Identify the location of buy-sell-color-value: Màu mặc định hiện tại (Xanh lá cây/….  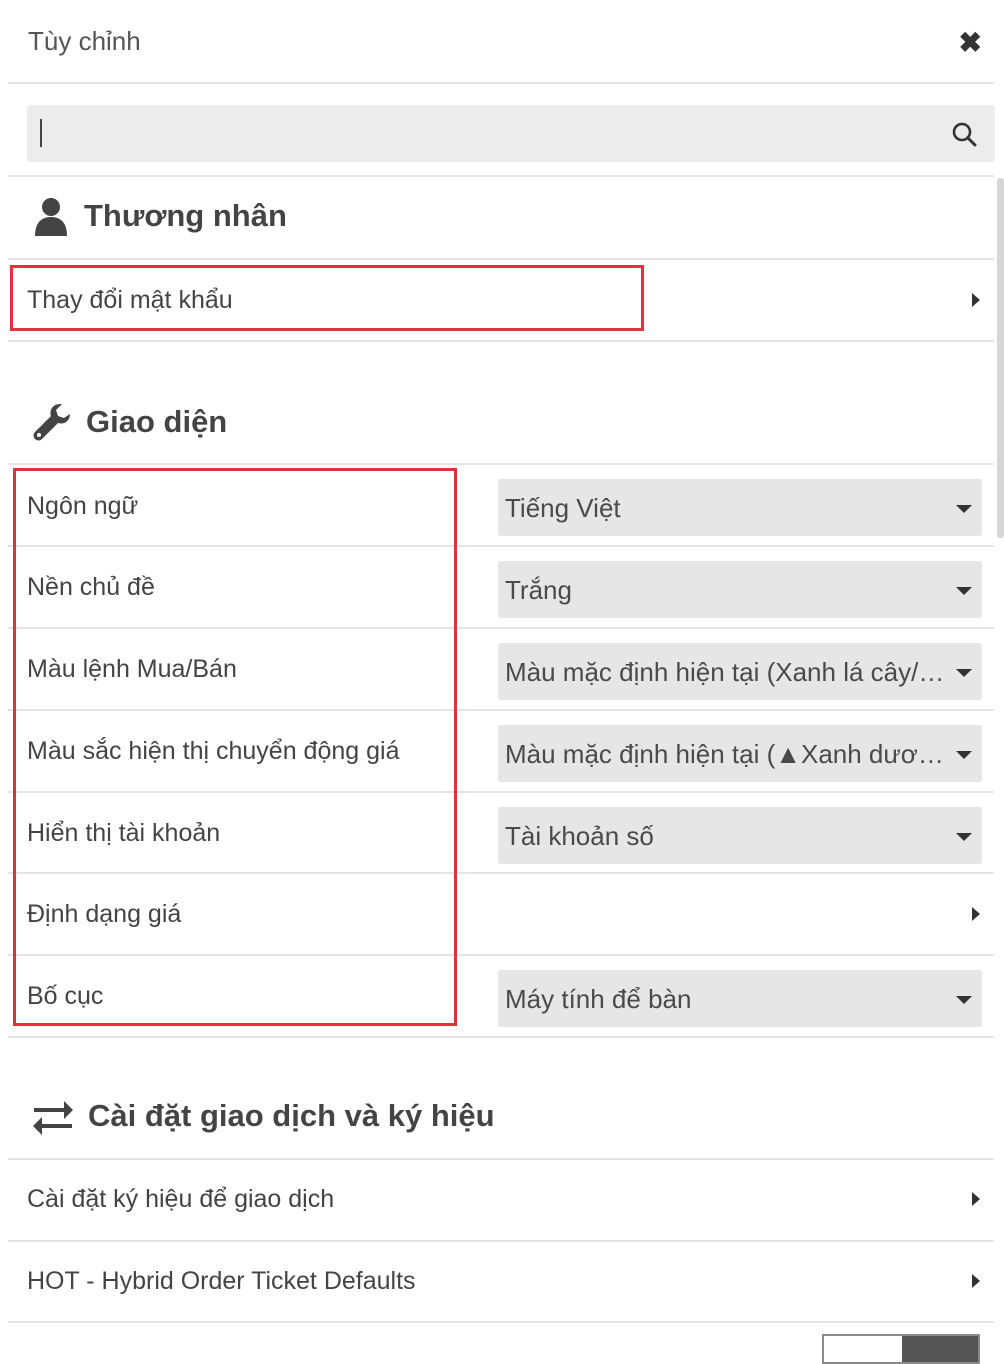
(725, 672).